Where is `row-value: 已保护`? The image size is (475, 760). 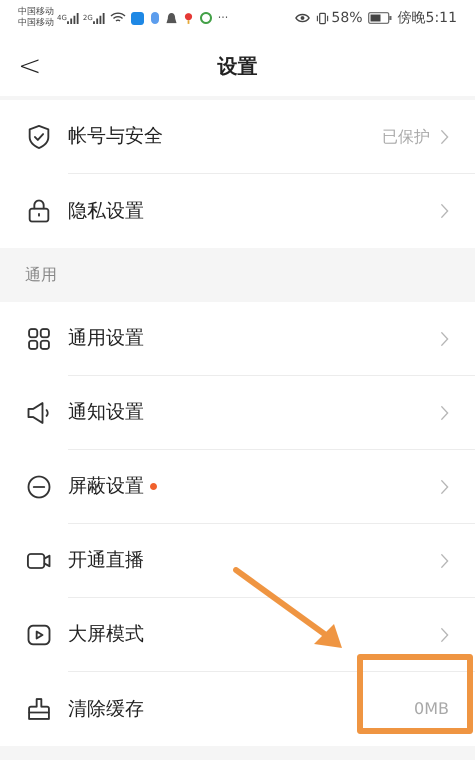 row-value: 已保护 is located at coordinates (406, 137).